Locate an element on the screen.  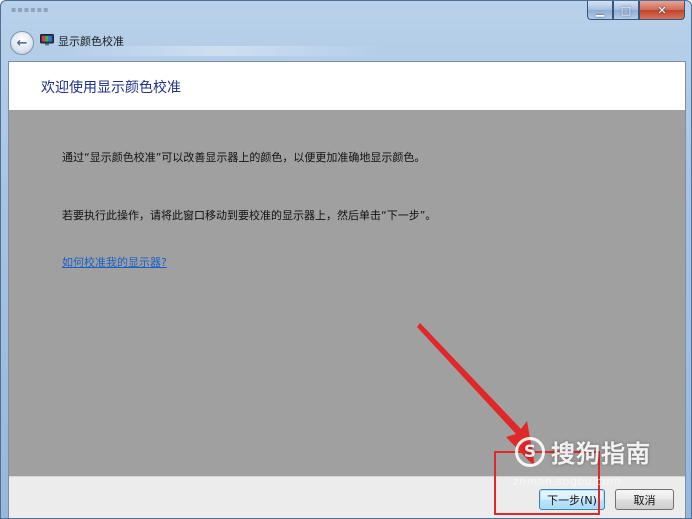
help-link: 如何校准我的显示器? is located at coordinates (114, 262).